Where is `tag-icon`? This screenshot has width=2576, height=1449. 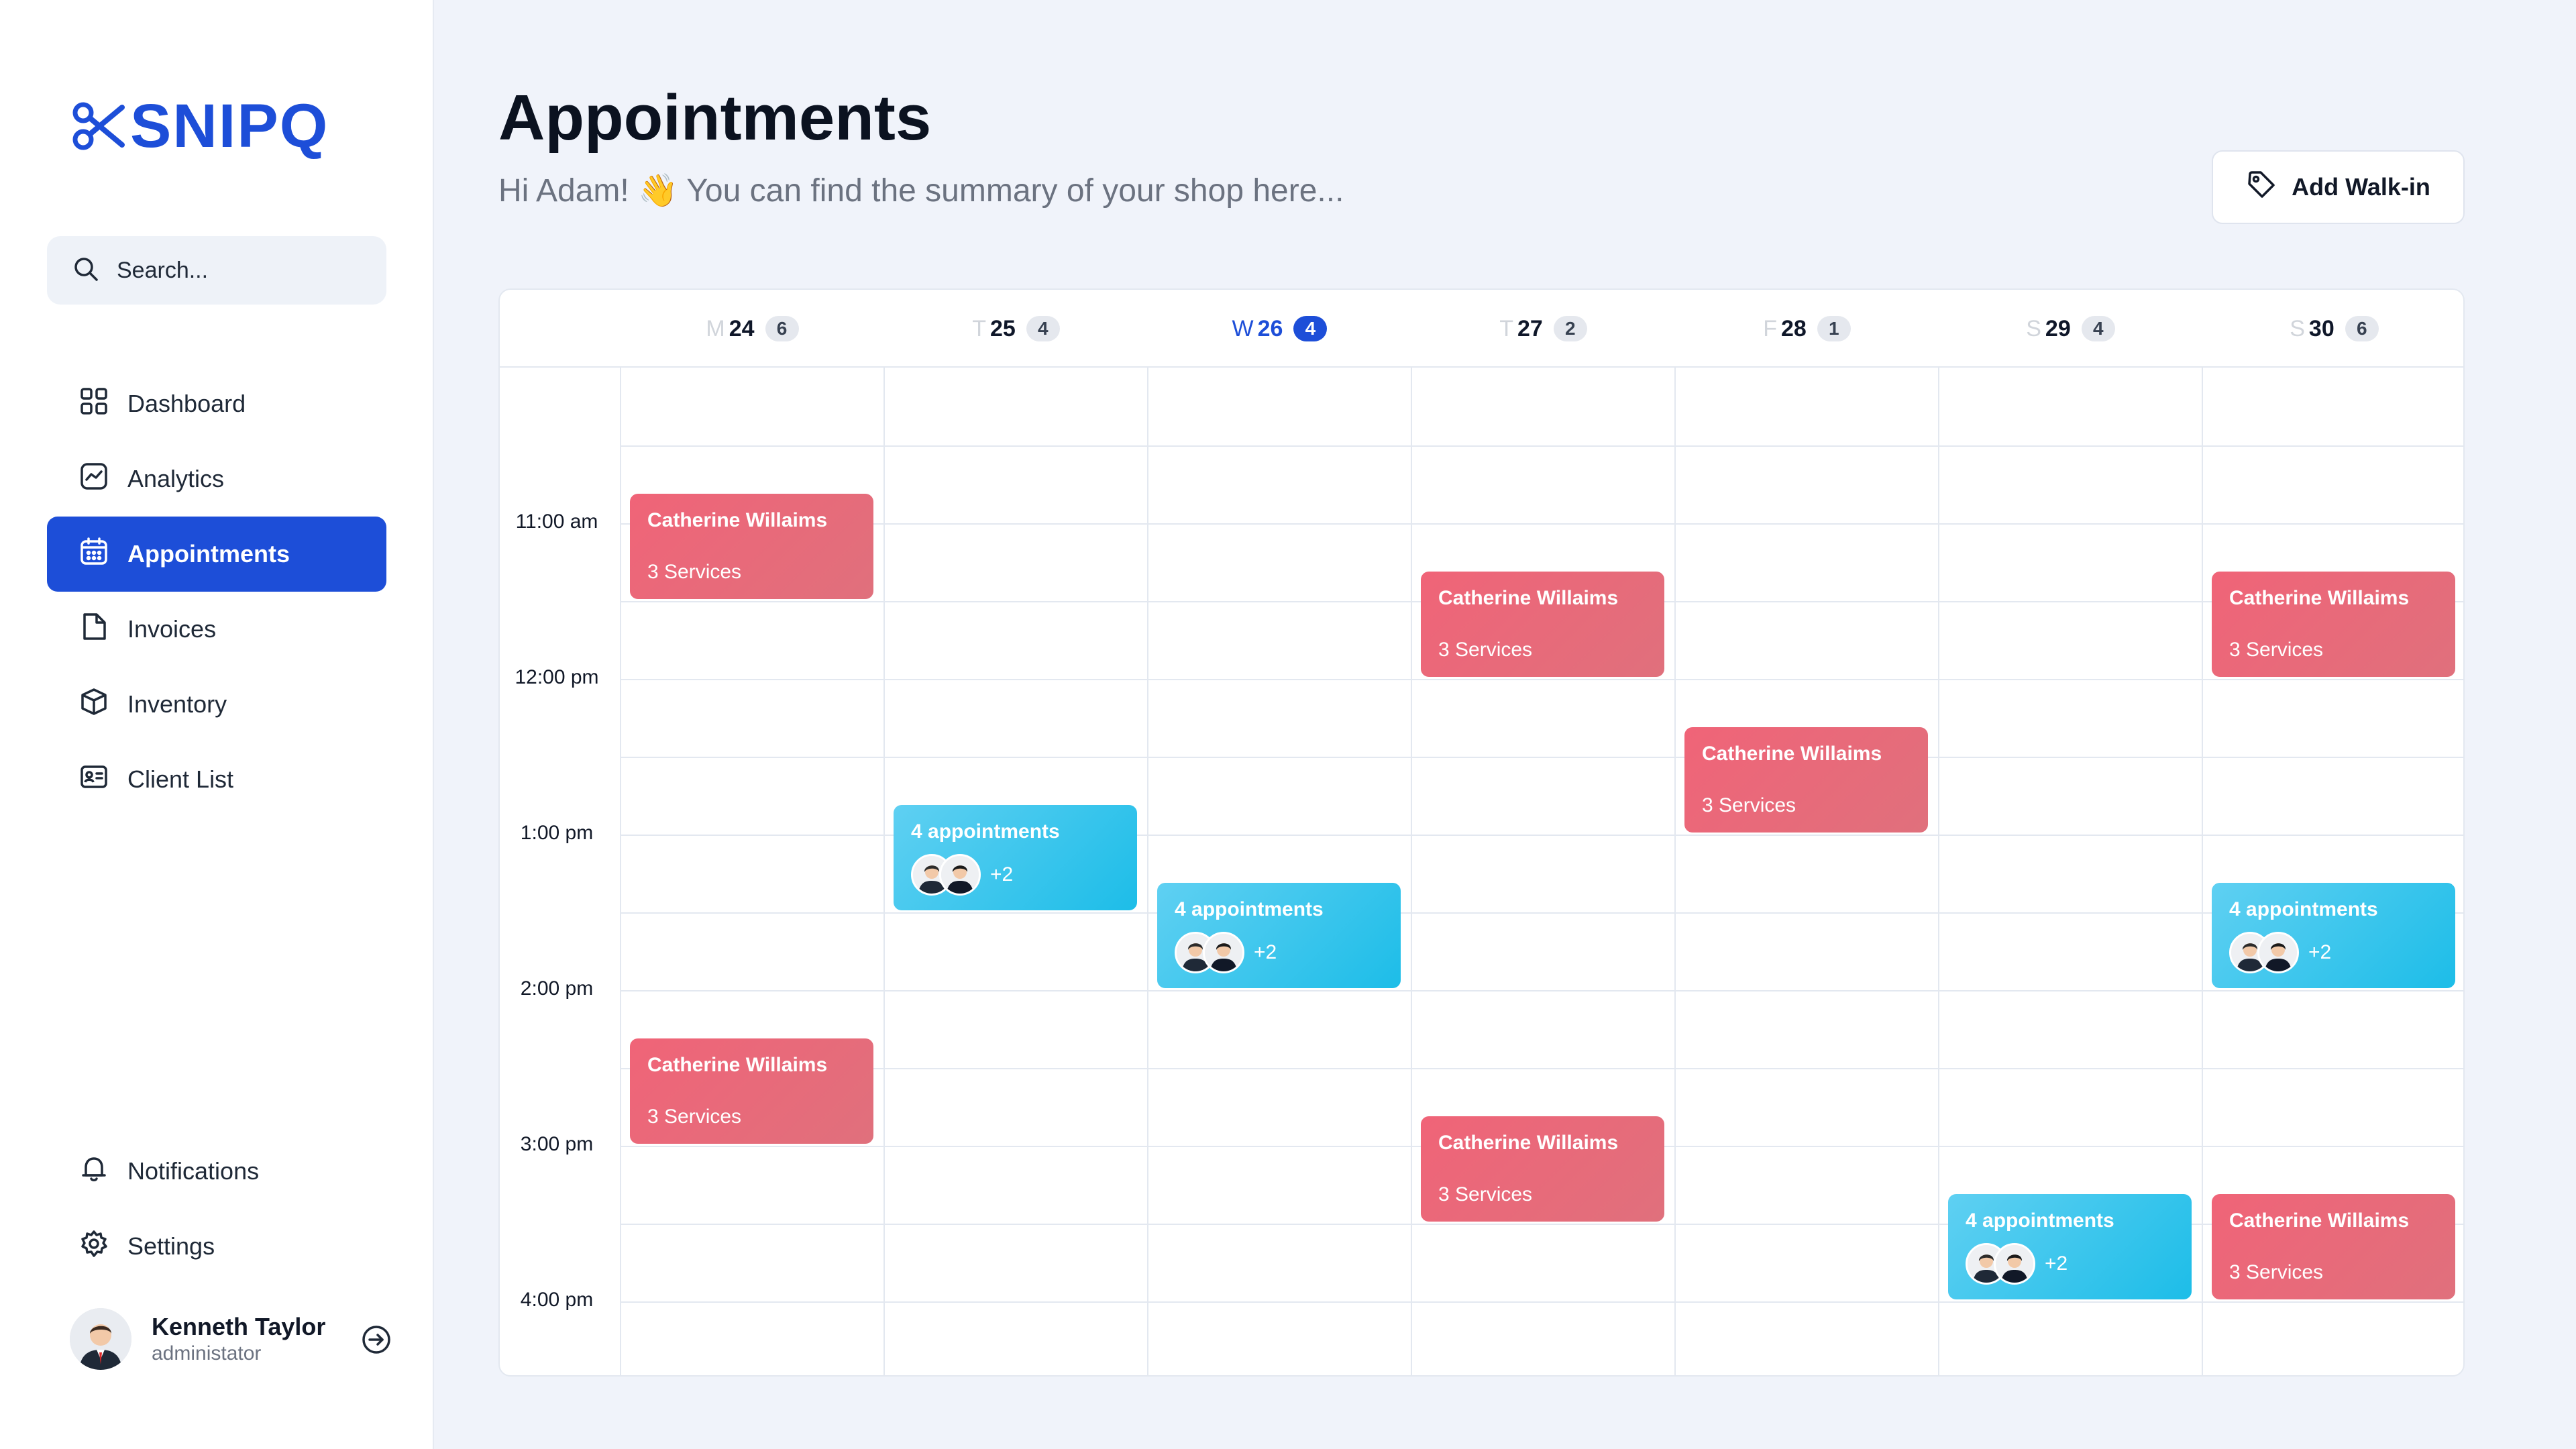 tag-icon is located at coordinates (2261, 187).